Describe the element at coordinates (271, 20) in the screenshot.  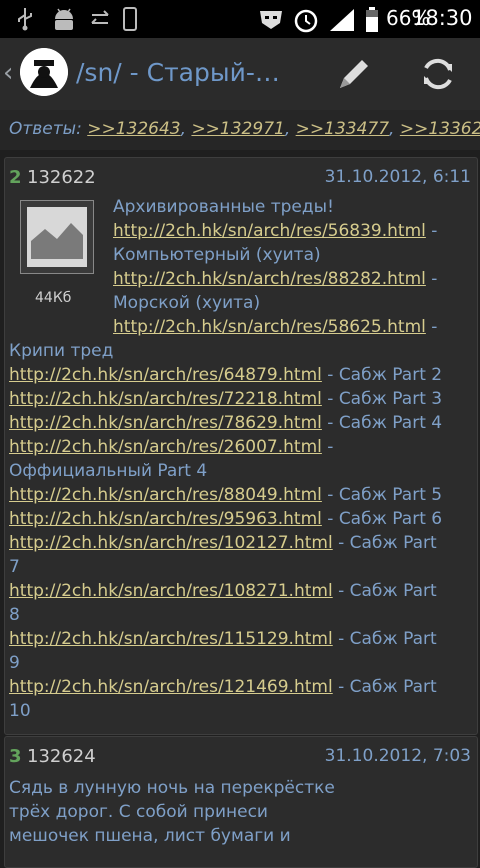
I see `mask-icon` at that location.